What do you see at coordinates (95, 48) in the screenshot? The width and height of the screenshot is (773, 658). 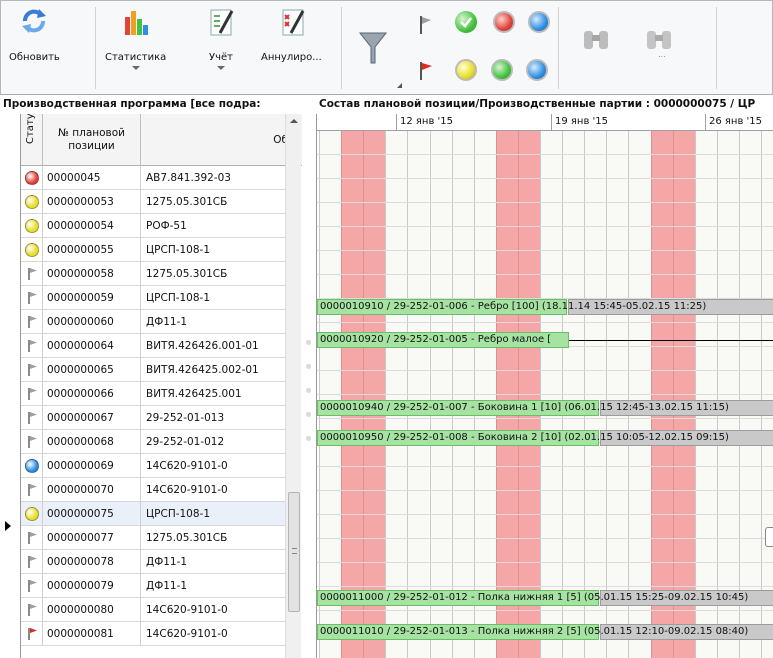 I see `ribbon-separator` at bounding box center [95, 48].